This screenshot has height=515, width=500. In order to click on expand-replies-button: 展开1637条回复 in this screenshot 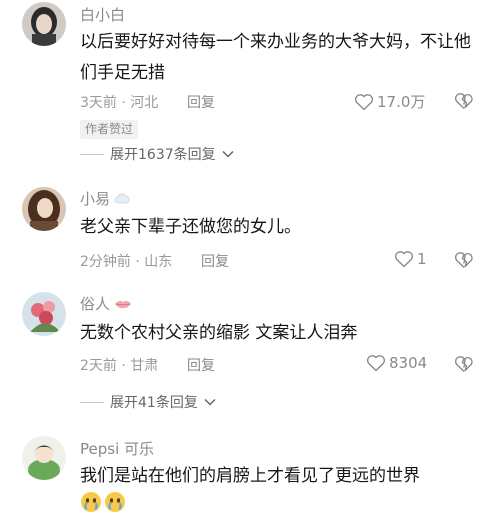, I will do `click(157, 154)`.